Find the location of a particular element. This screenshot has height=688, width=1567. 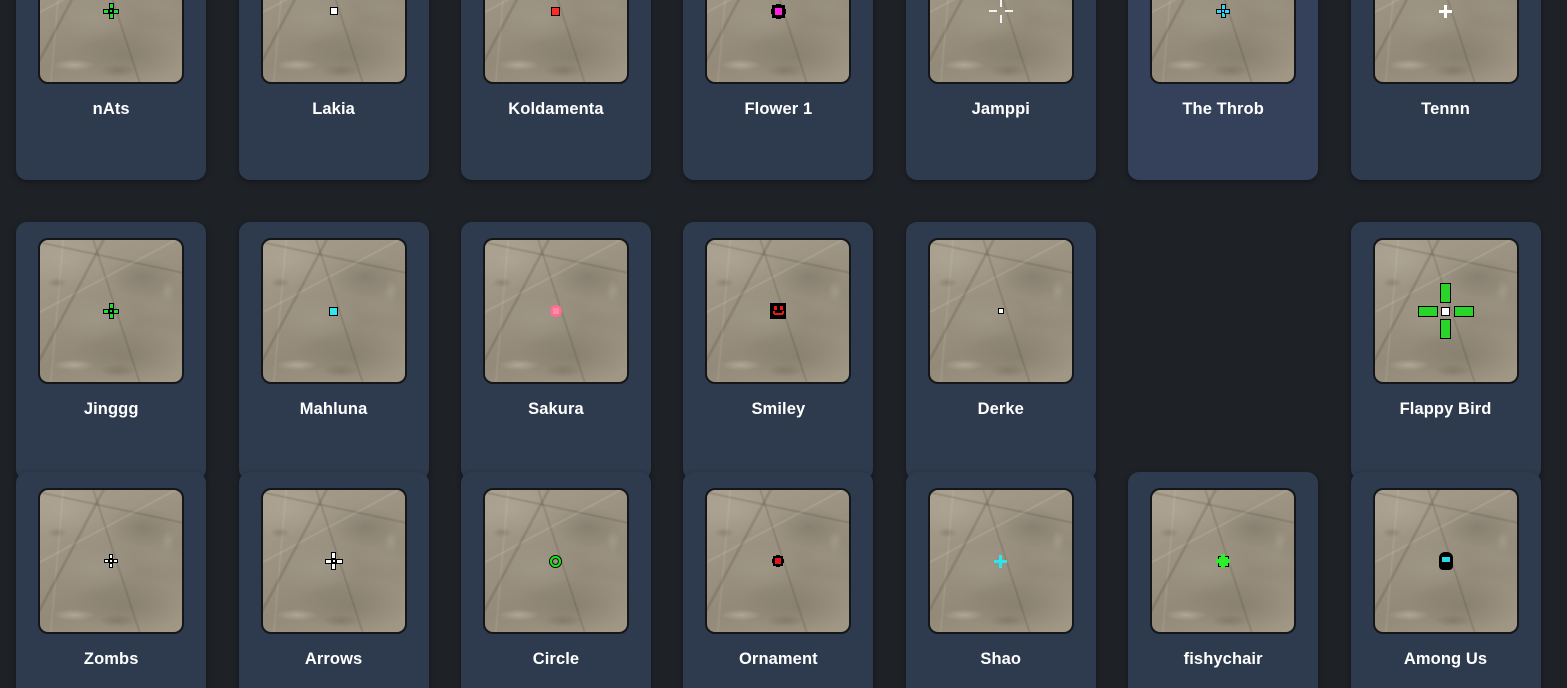

crosshair-card: Tennn is located at coordinates (1445, 90).